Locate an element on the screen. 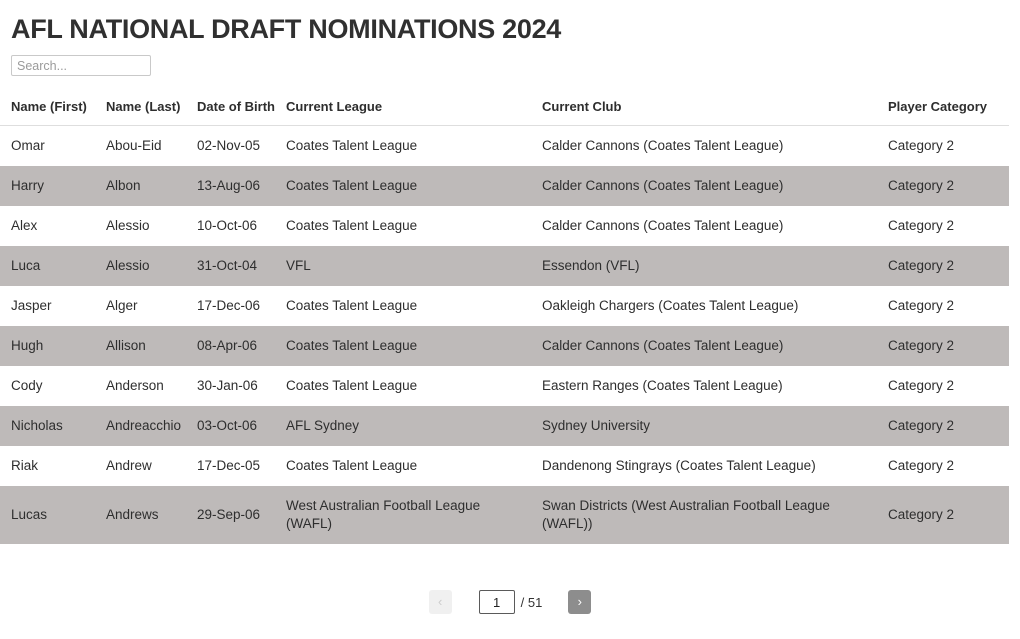 The image size is (1020, 639). cell-name-last: Abou-Eid is located at coordinates (134, 145).